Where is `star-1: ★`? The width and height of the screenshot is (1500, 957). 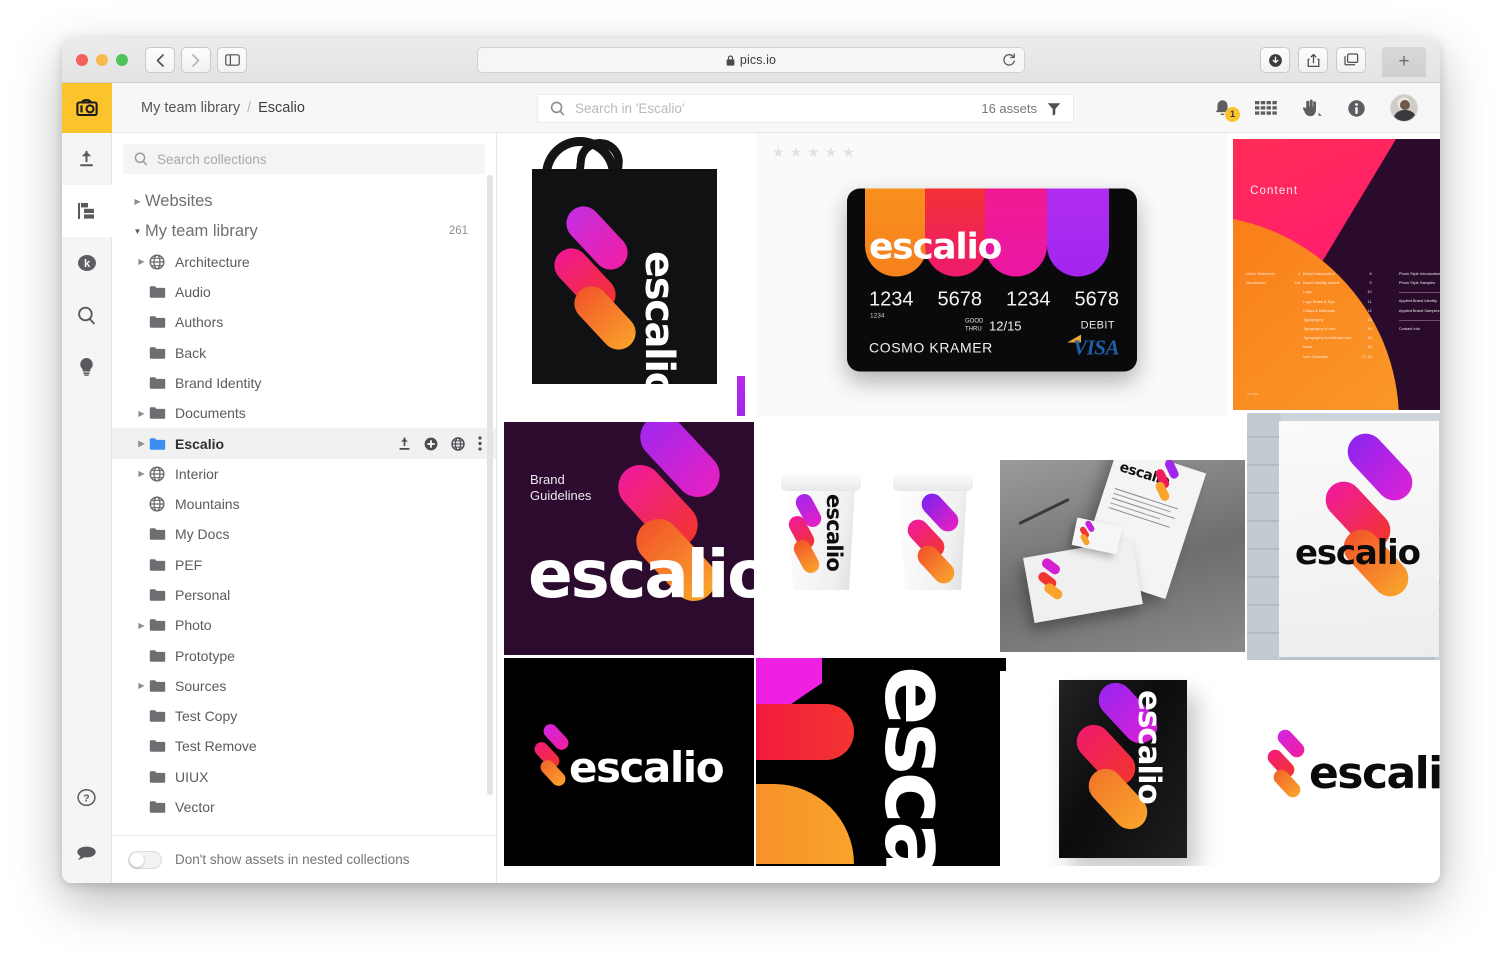 star-1: ★ is located at coordinates (778, 152).